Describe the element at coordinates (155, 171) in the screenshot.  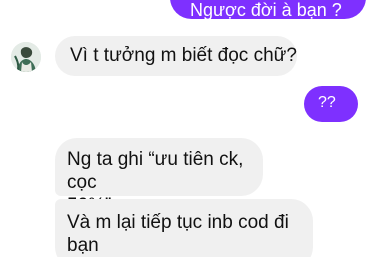
I see `message-text-line: Ng ta ghi “ưu tiên ck, cọc` at that location.